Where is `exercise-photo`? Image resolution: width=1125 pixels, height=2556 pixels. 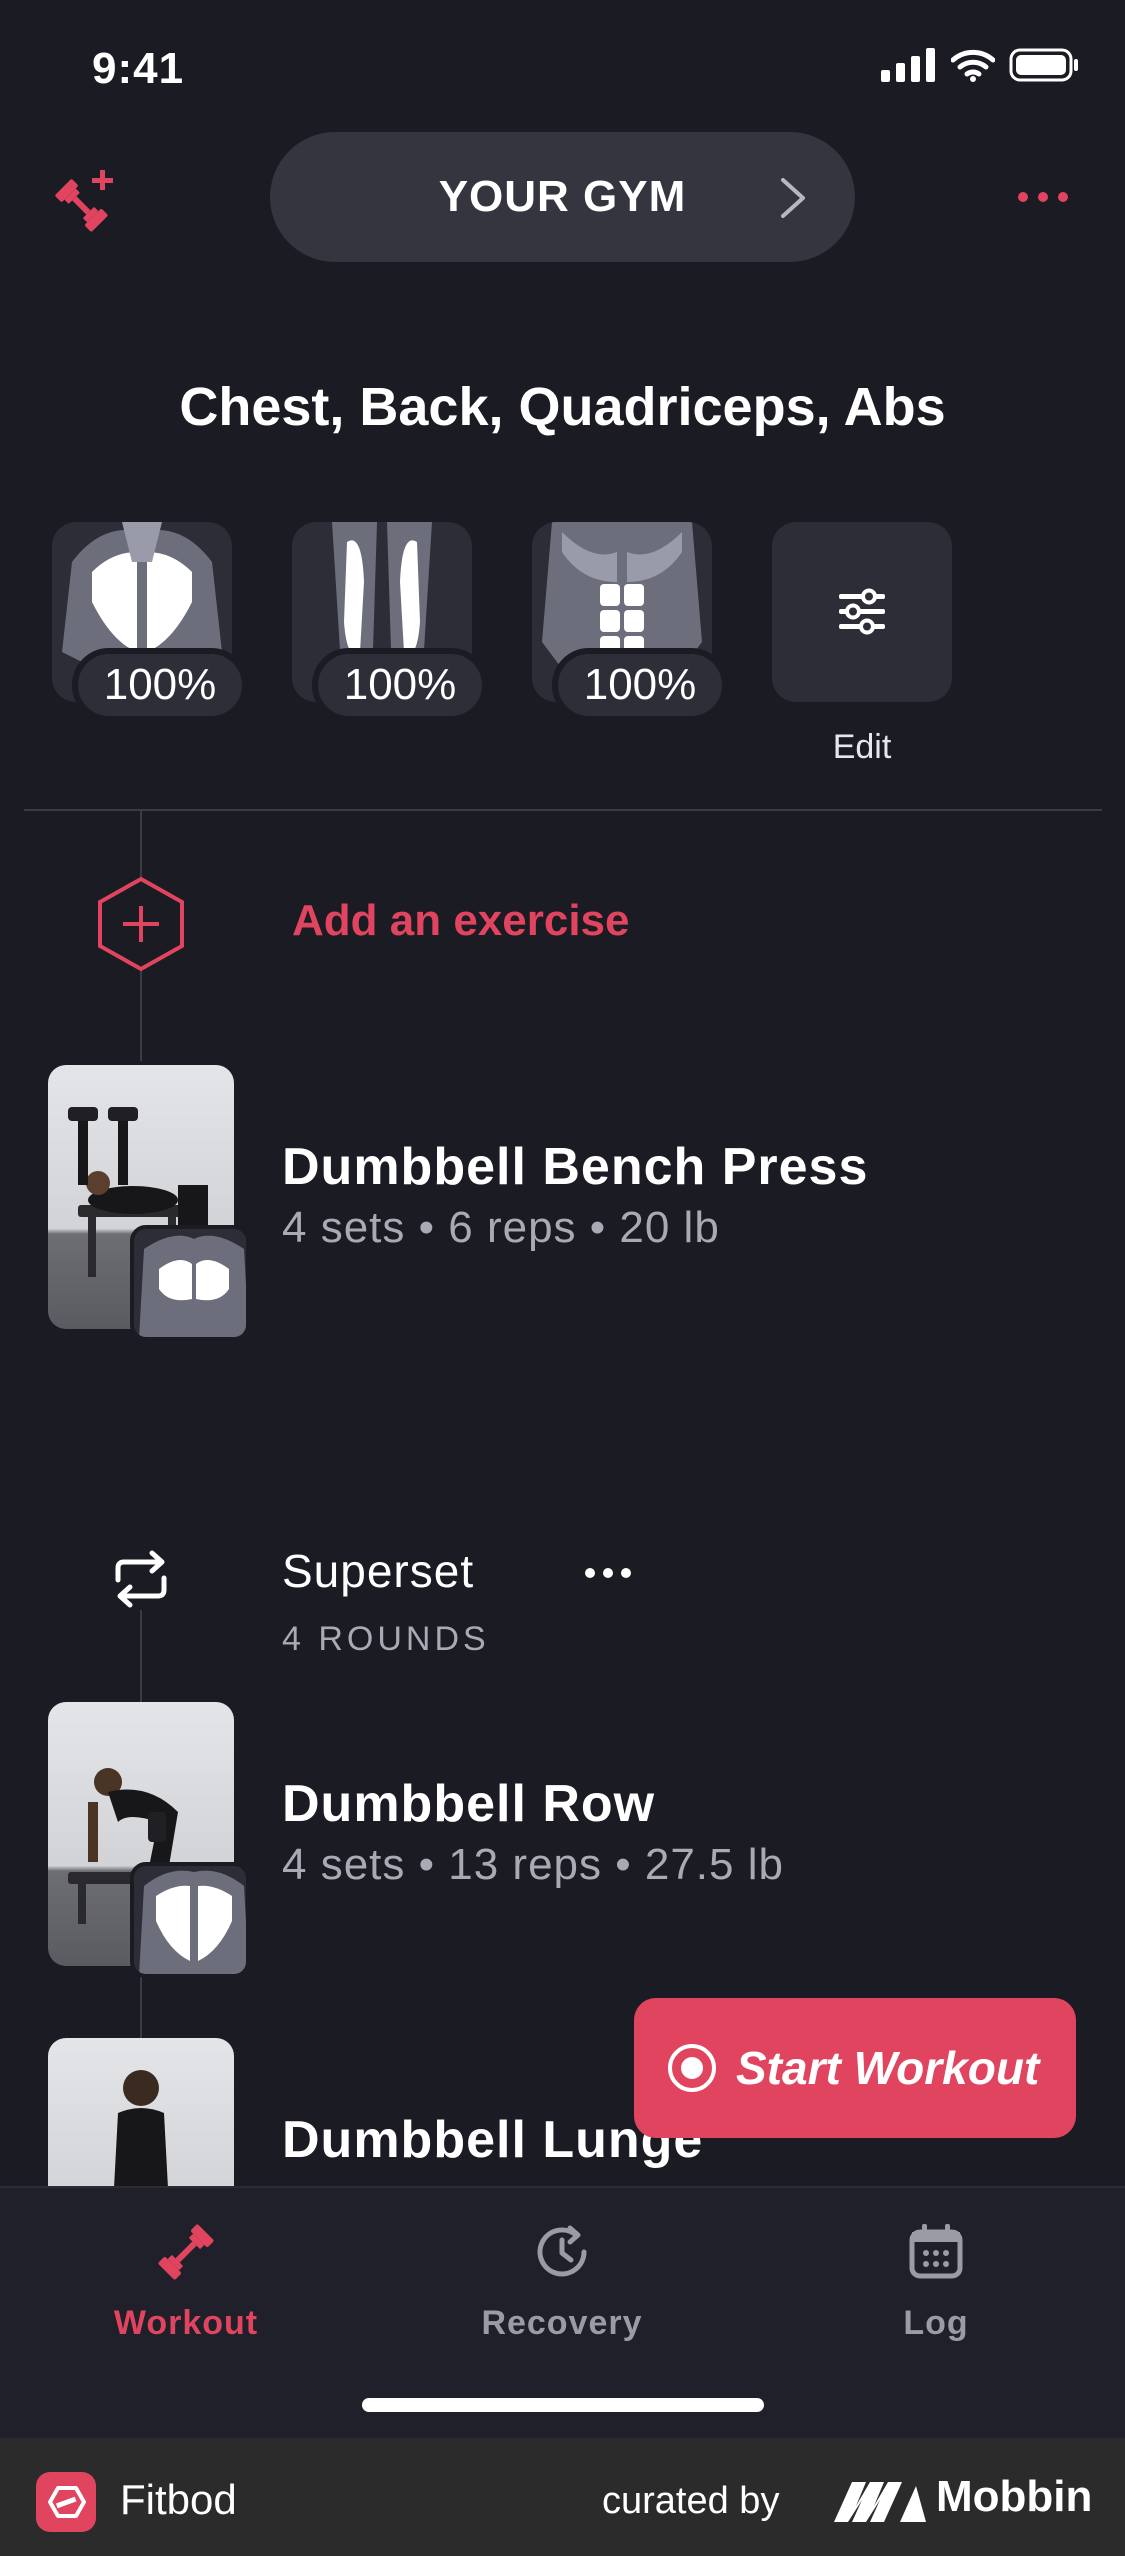 exercise-photo is located at coordinates (141, 2112).